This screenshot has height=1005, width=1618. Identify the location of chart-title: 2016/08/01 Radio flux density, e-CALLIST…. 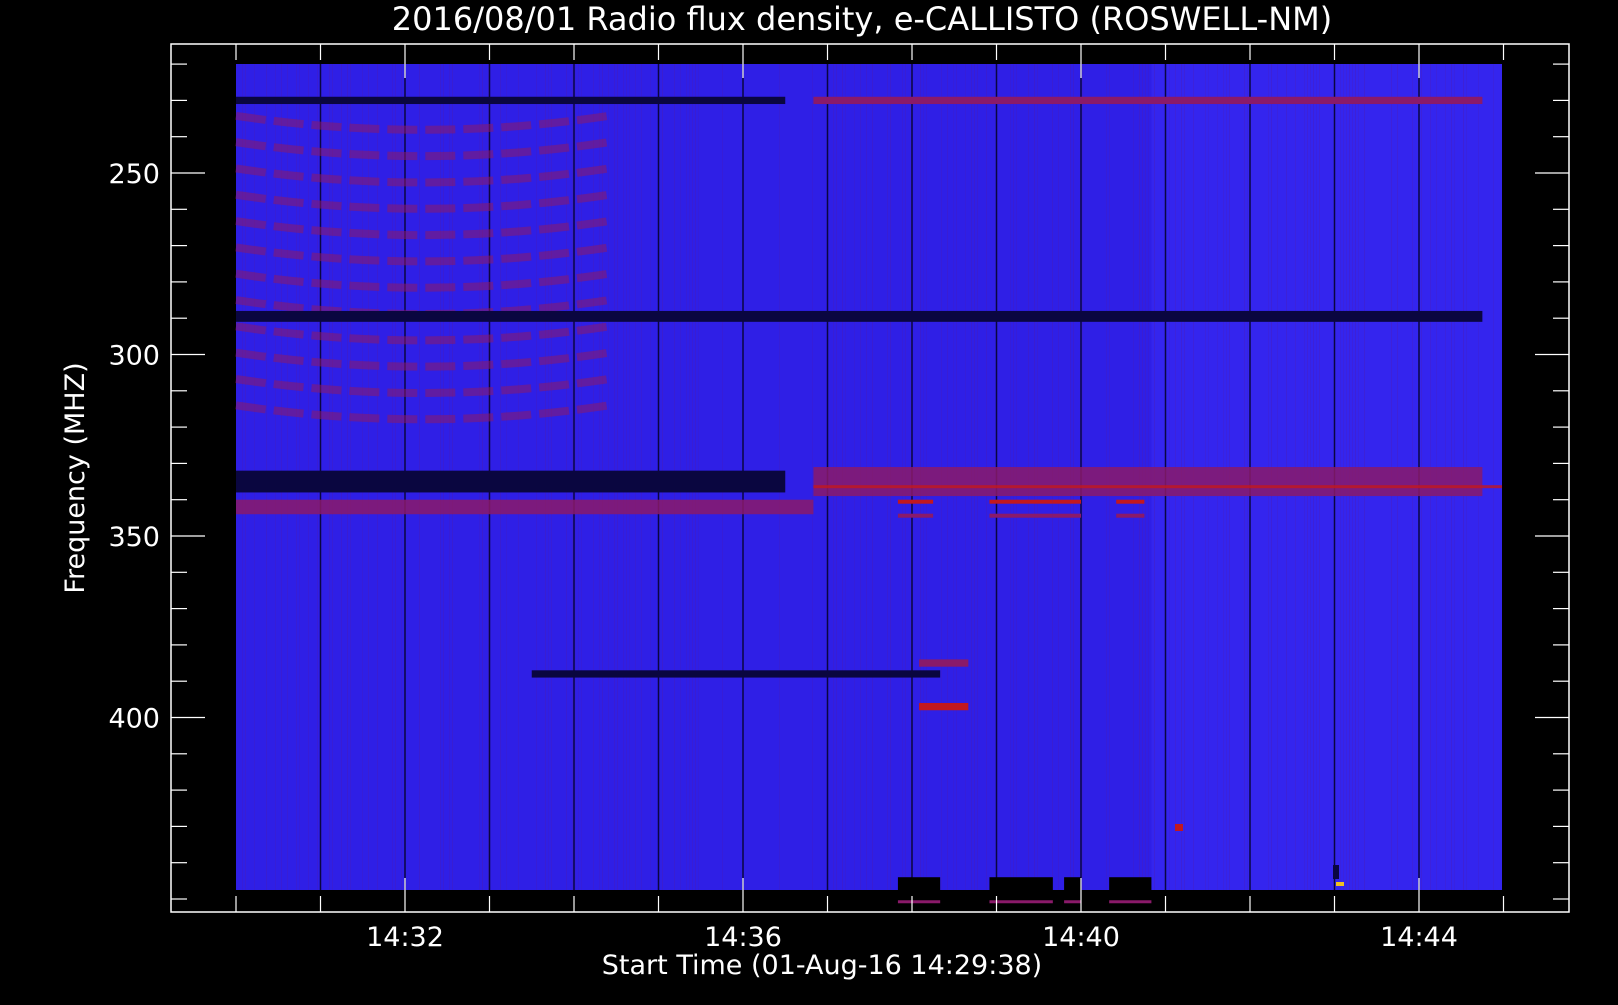
(862, 19).